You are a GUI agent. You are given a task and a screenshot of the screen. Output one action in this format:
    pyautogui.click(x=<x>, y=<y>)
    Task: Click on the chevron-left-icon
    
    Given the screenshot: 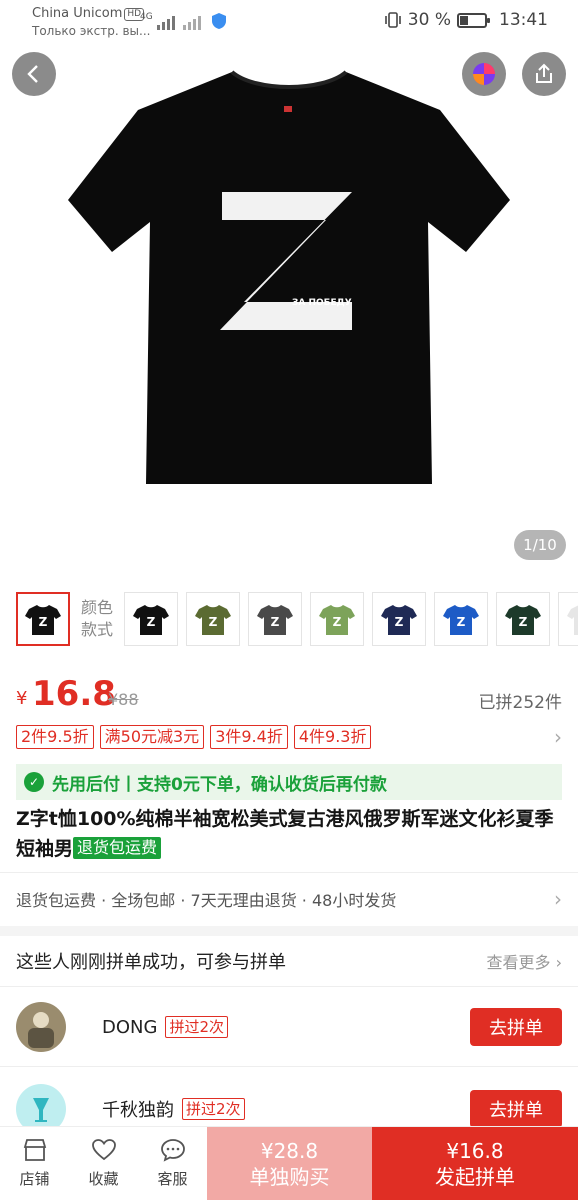 What is the action you would take?
    pyautogui.click(x=32, y=74)
    